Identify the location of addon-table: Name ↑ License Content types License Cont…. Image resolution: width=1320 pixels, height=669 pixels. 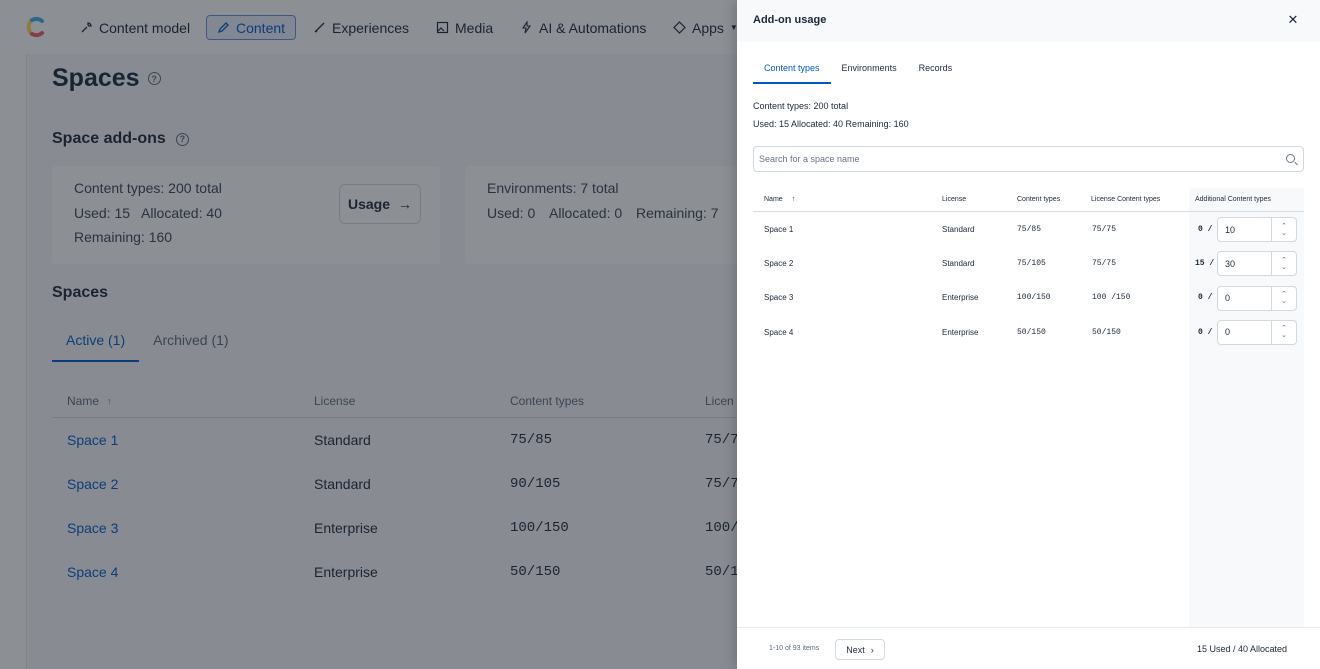
(1028, 268).